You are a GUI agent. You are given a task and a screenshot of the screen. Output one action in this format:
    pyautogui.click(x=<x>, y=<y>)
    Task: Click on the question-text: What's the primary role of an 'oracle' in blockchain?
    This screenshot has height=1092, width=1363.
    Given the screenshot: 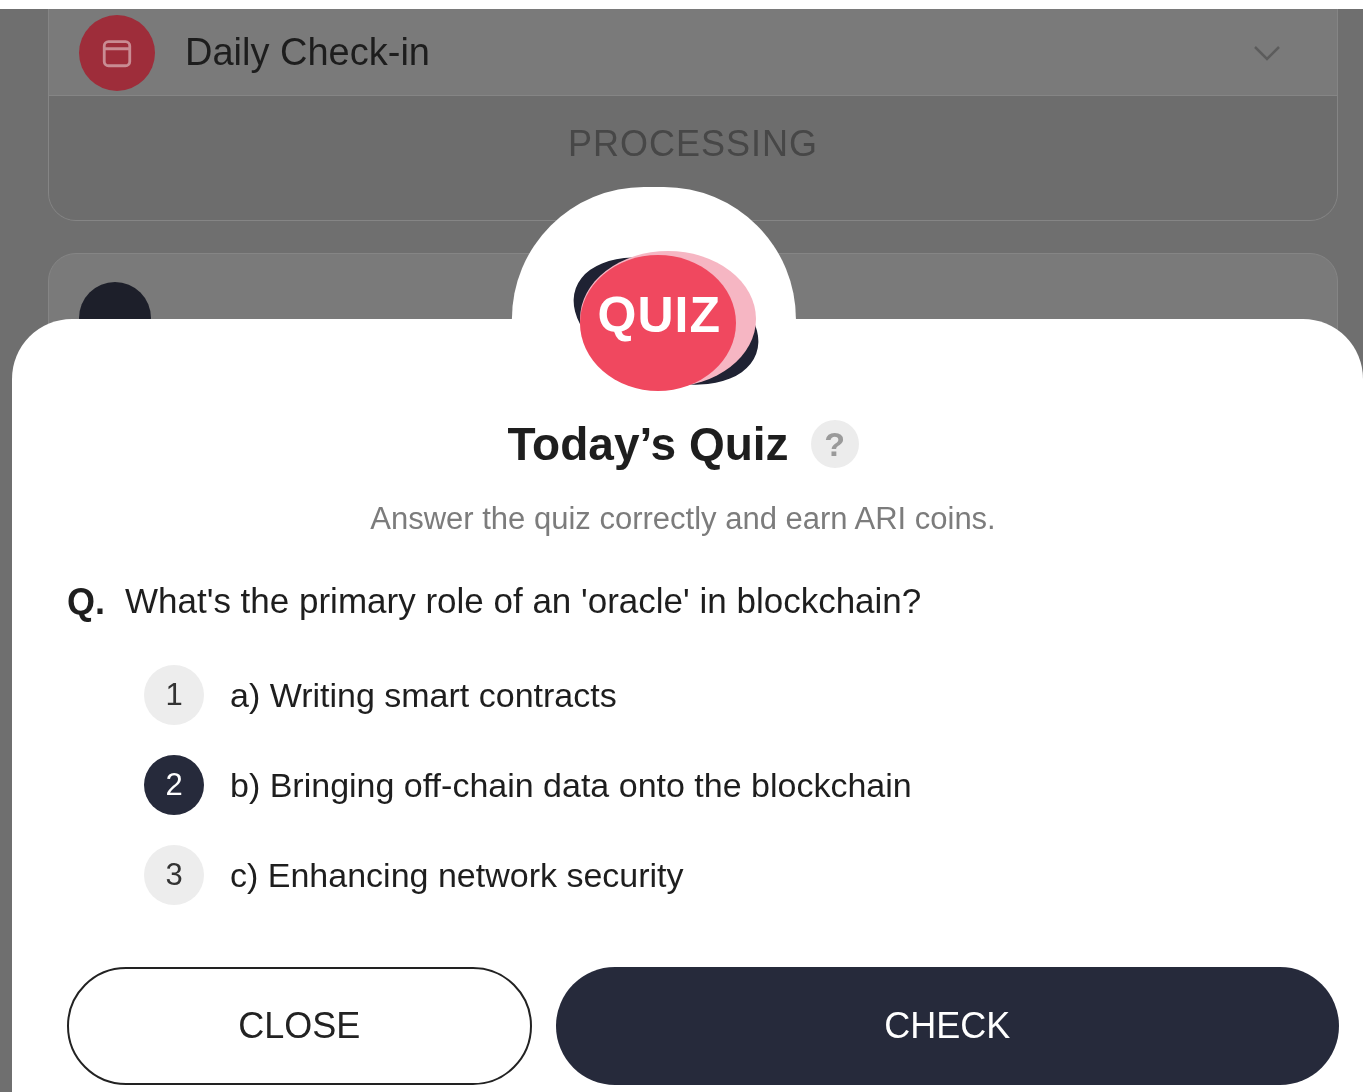 What is the action you would take?
    pyautogui.click(x=523, y=601)
    